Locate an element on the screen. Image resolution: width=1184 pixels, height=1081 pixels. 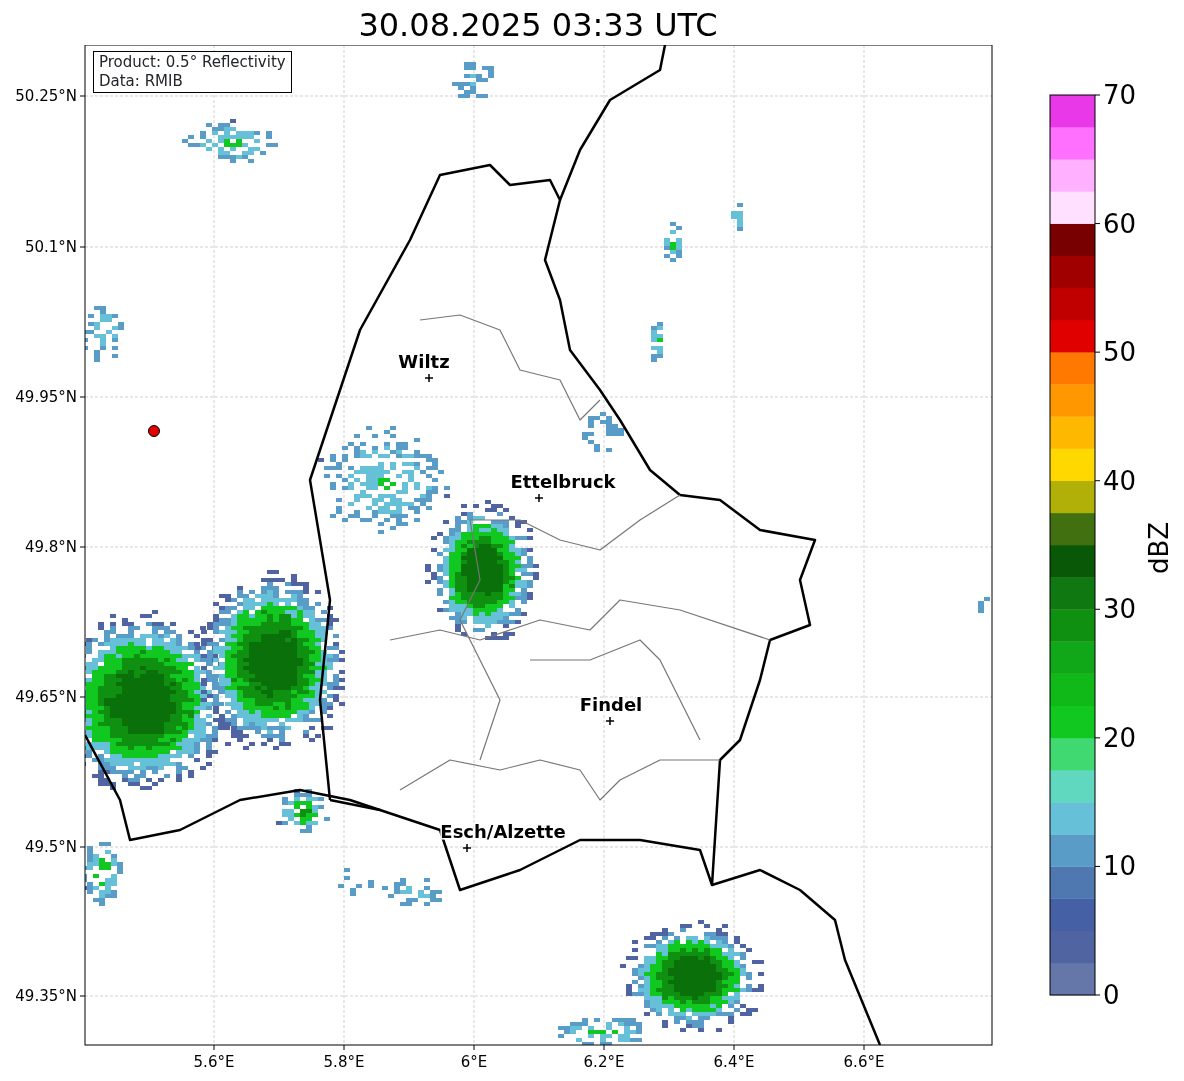
colorbar-label: dBZ is located at coordinates (1159, 548).